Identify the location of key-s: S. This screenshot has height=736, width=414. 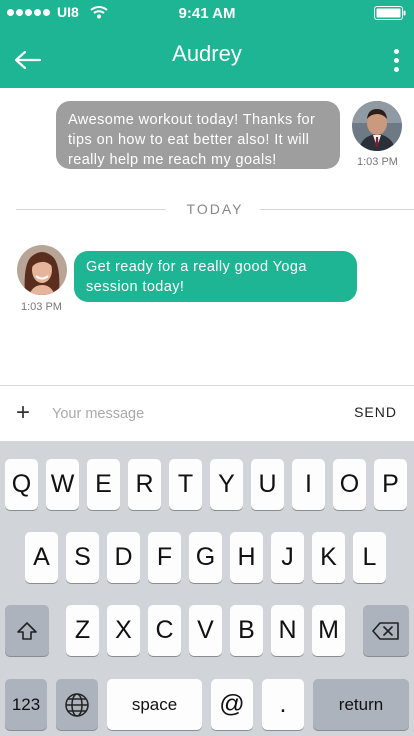
(82, 557).